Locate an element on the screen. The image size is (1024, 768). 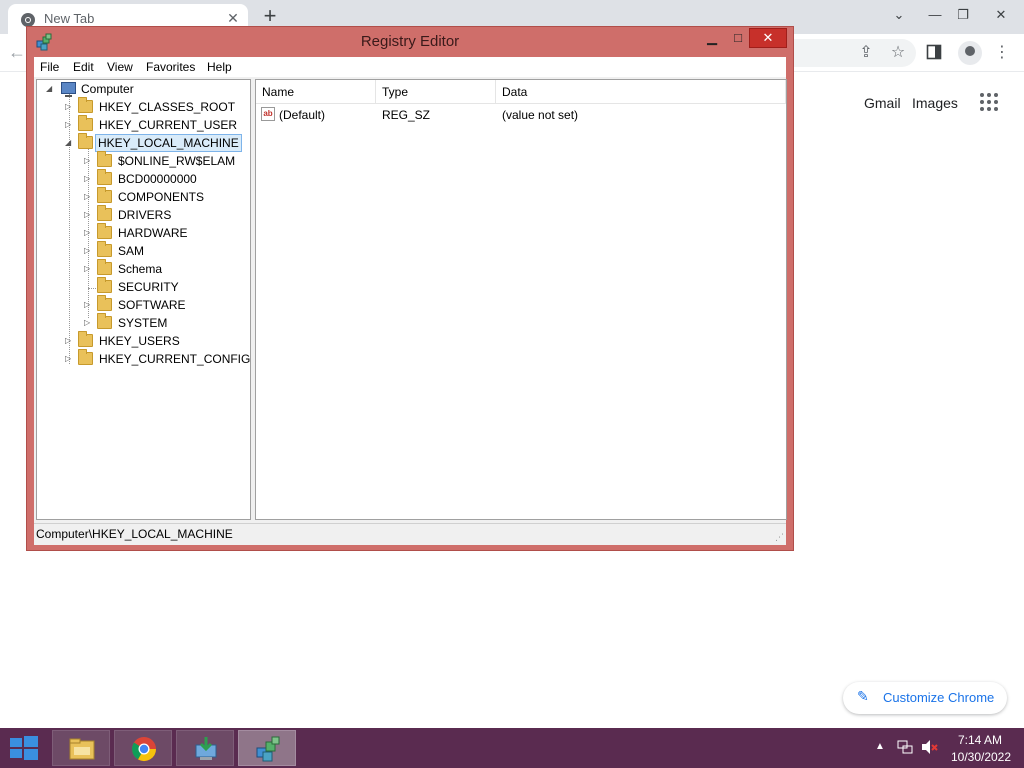
gmail-link: Gmail is located at coordinates (882, 103).